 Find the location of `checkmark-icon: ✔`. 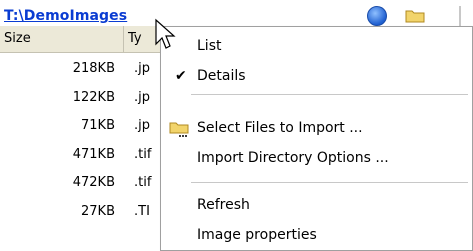

checkmark-icon: ✔ is located at coordinates (181, 76).